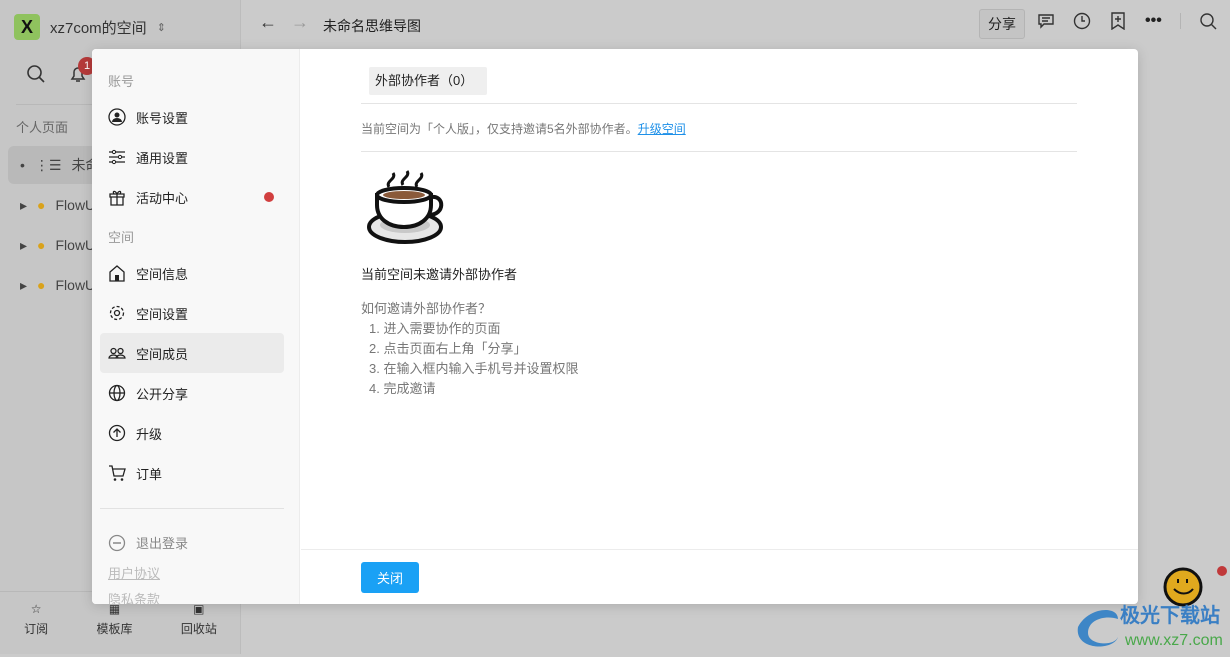  Describe the element at coordinates (192, 353) in the screenshot. I see `nav-space-members: 空间成员` at that location.